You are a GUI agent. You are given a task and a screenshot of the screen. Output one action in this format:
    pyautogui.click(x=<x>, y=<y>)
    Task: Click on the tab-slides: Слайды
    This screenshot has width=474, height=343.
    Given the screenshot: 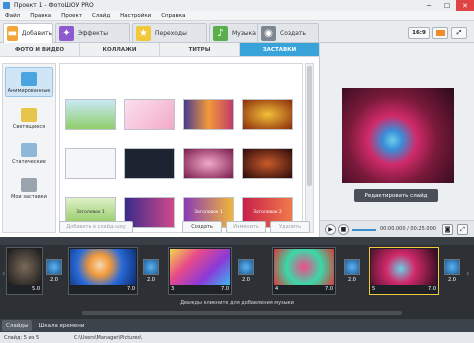 What is the action you would take?
    pyautogui.click(x=17, y=325)
    